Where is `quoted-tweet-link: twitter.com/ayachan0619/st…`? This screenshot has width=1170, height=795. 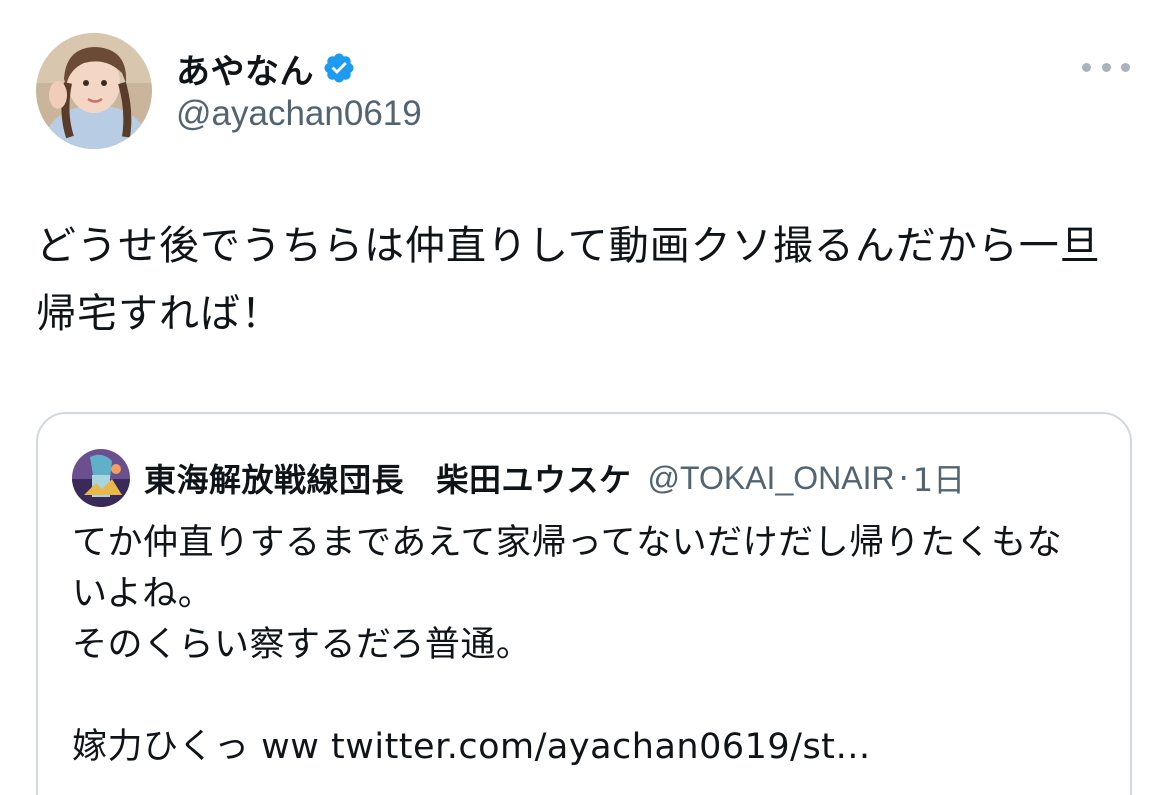 quoted-tweet-link: twitter.com/ayachan0619/st… is located at coordinates (601, 747).